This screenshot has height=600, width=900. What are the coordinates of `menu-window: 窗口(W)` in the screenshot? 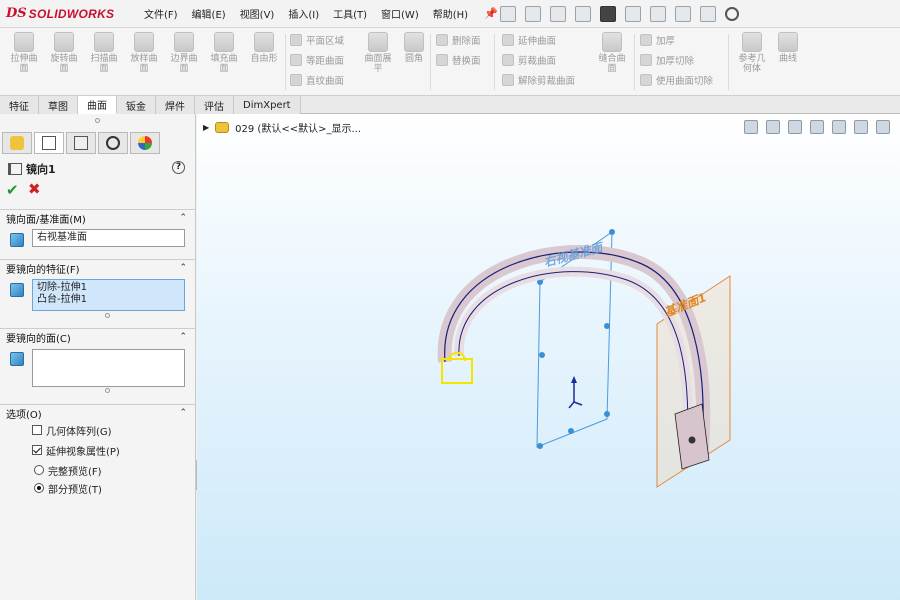 It's located at (400, 13).